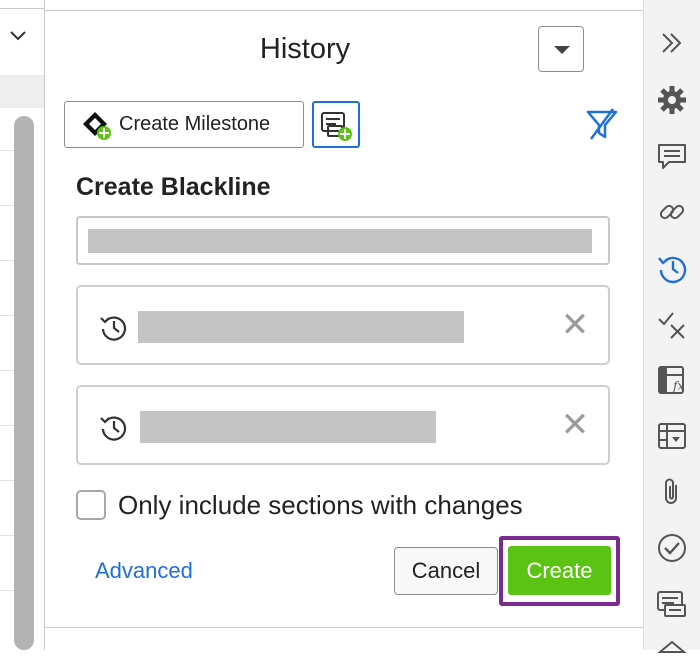 The height and width of the screenshot is (672, 700). What do you see at coordinates (344, 627) in the screenshot?
I see `panel-divider` at bounding box center [344, 627].